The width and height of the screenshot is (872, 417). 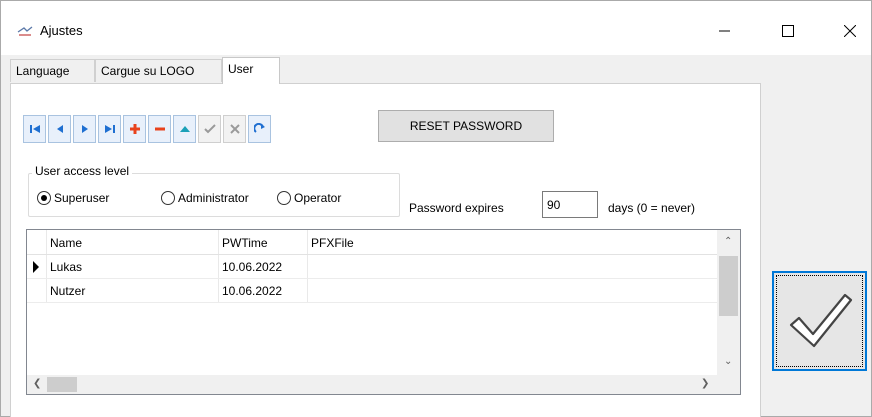 I want to click on radio-operator: Operator, so click(x=309, y=198).